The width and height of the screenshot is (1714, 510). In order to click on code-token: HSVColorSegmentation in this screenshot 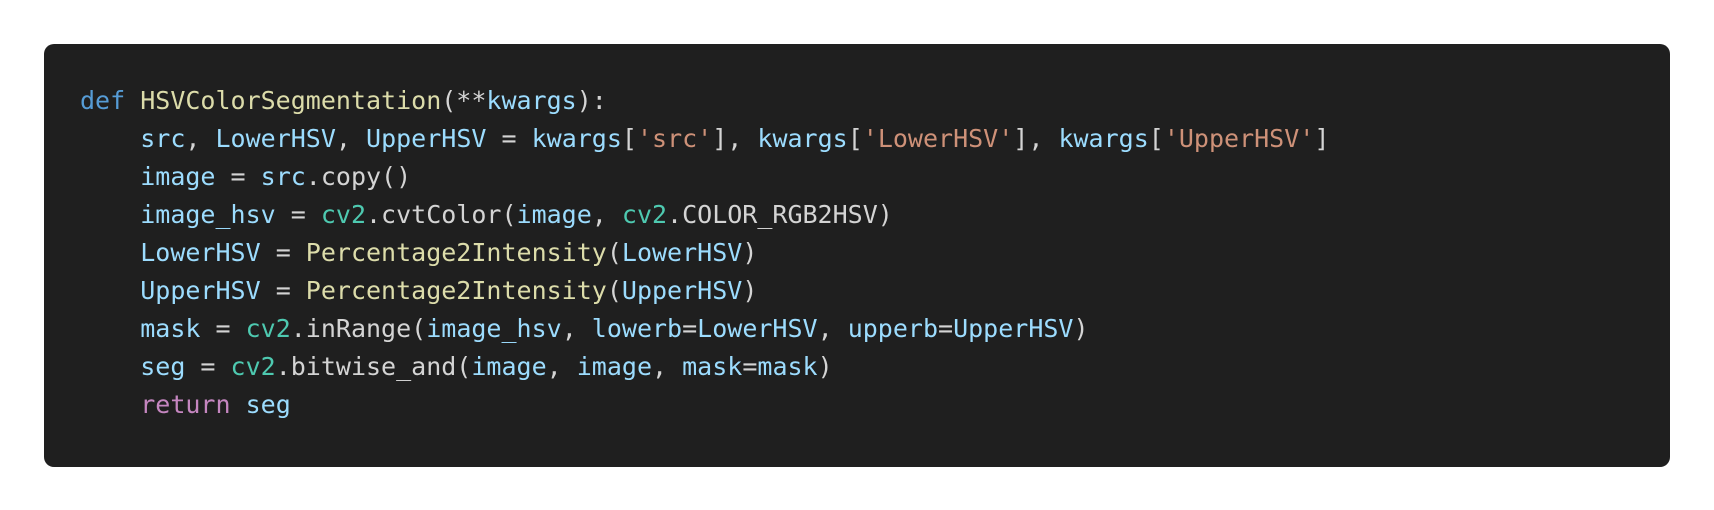, I will do `click(291, 100)`.